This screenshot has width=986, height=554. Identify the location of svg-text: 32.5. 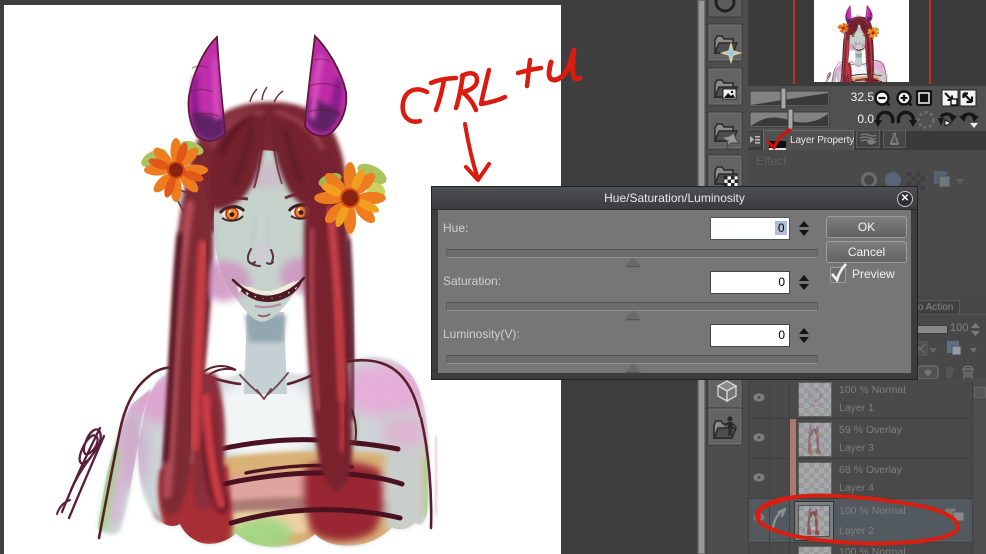
(863, 97).